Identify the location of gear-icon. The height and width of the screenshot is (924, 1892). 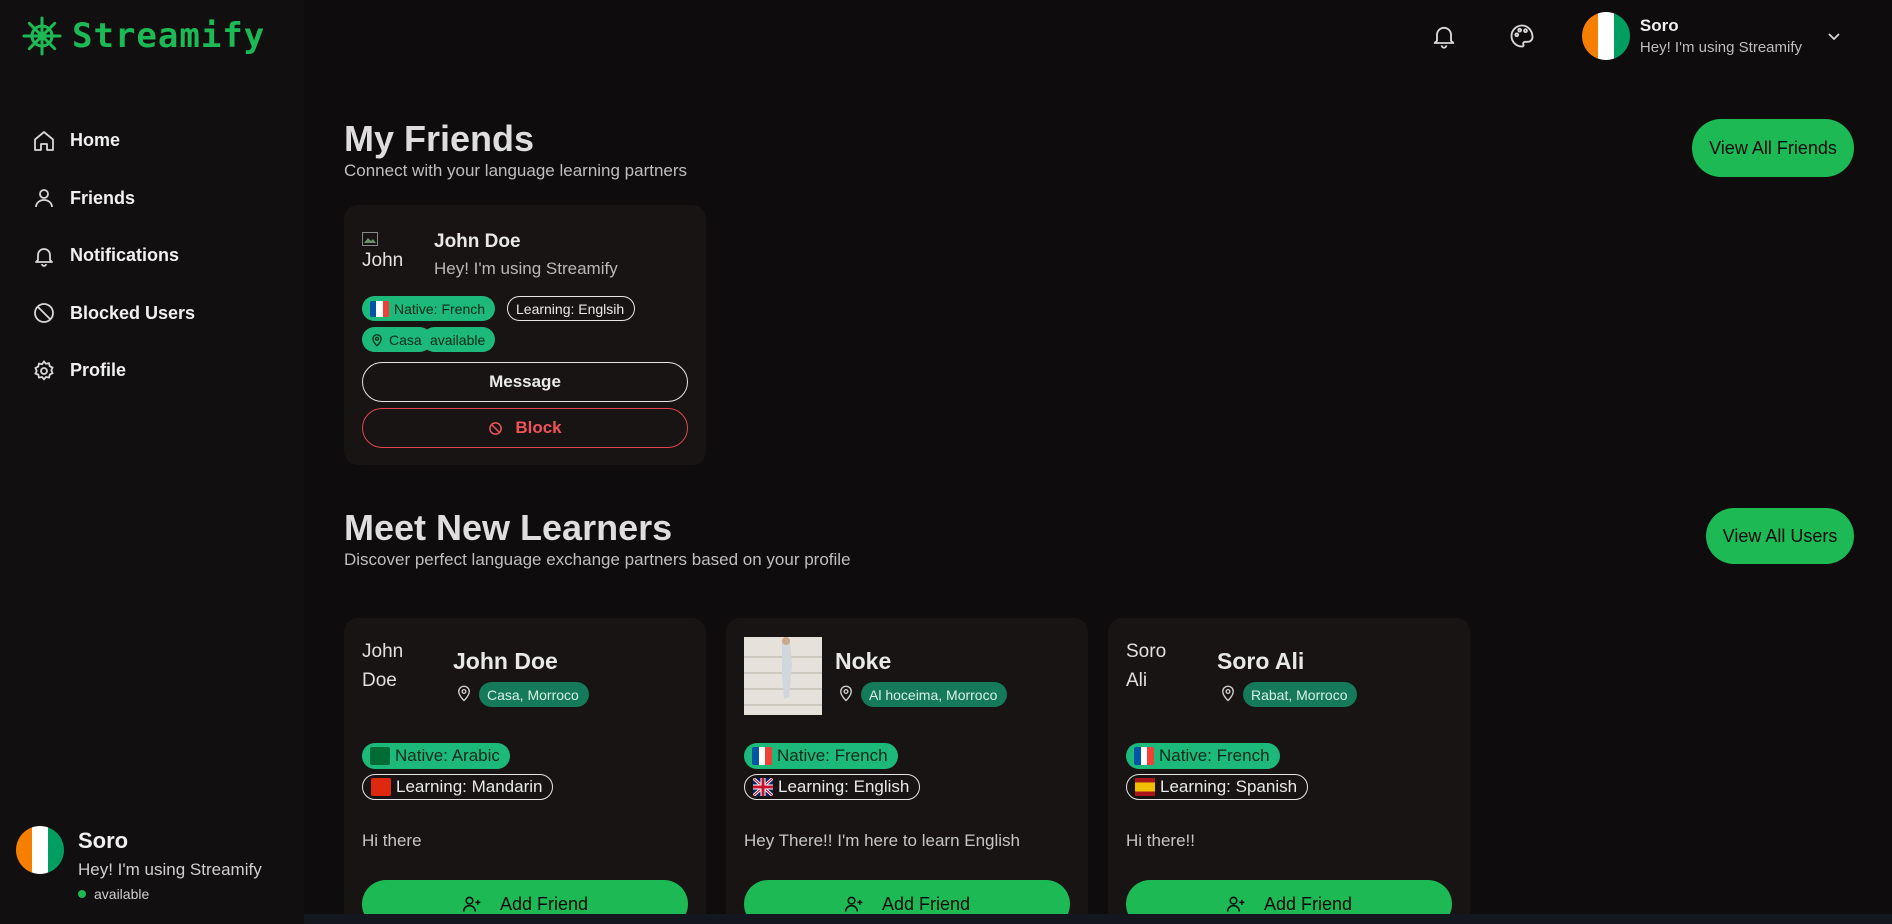
(44, 370).